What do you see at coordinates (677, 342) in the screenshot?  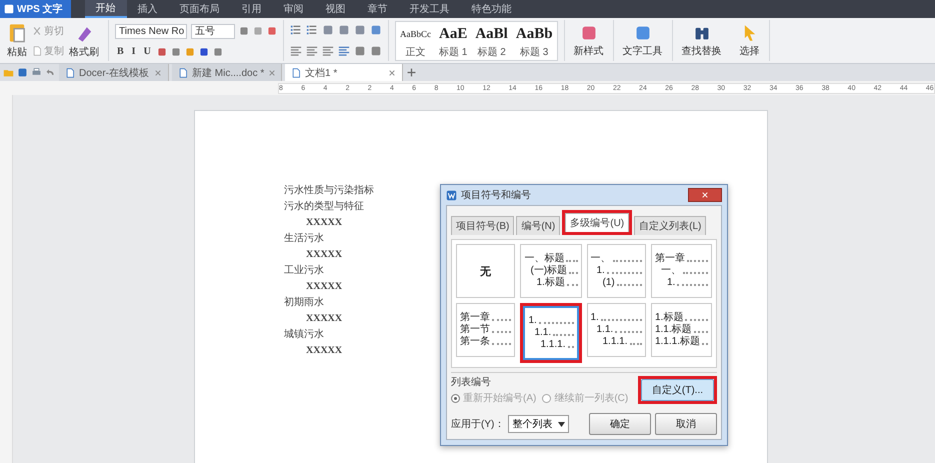 I see `number-marker: 1.1.1.标题` at bounding box center [677, 342].